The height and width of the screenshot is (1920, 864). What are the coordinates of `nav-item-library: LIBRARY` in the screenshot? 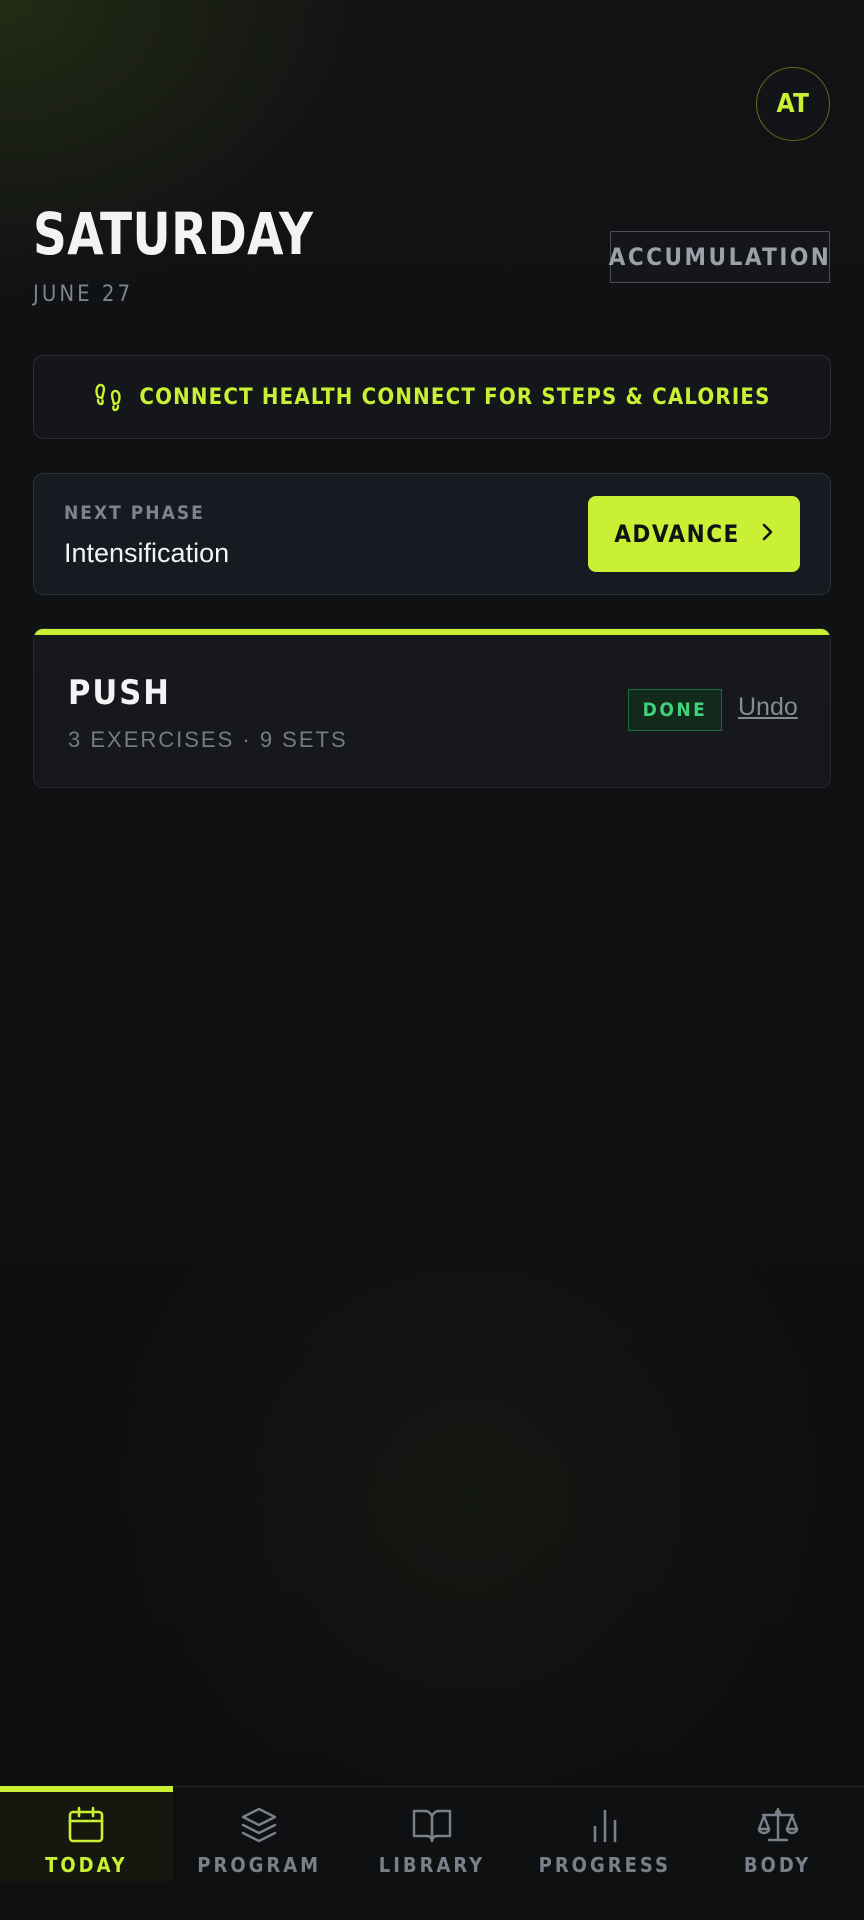 It's located at (432, 1834).